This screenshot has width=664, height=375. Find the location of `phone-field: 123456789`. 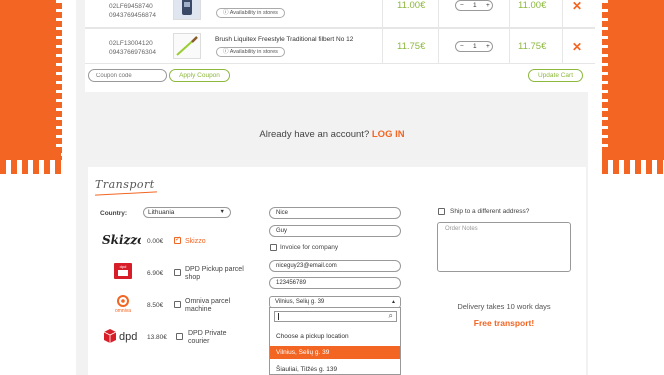

phone-field: 123456789 is located at coordinates (335, 283).